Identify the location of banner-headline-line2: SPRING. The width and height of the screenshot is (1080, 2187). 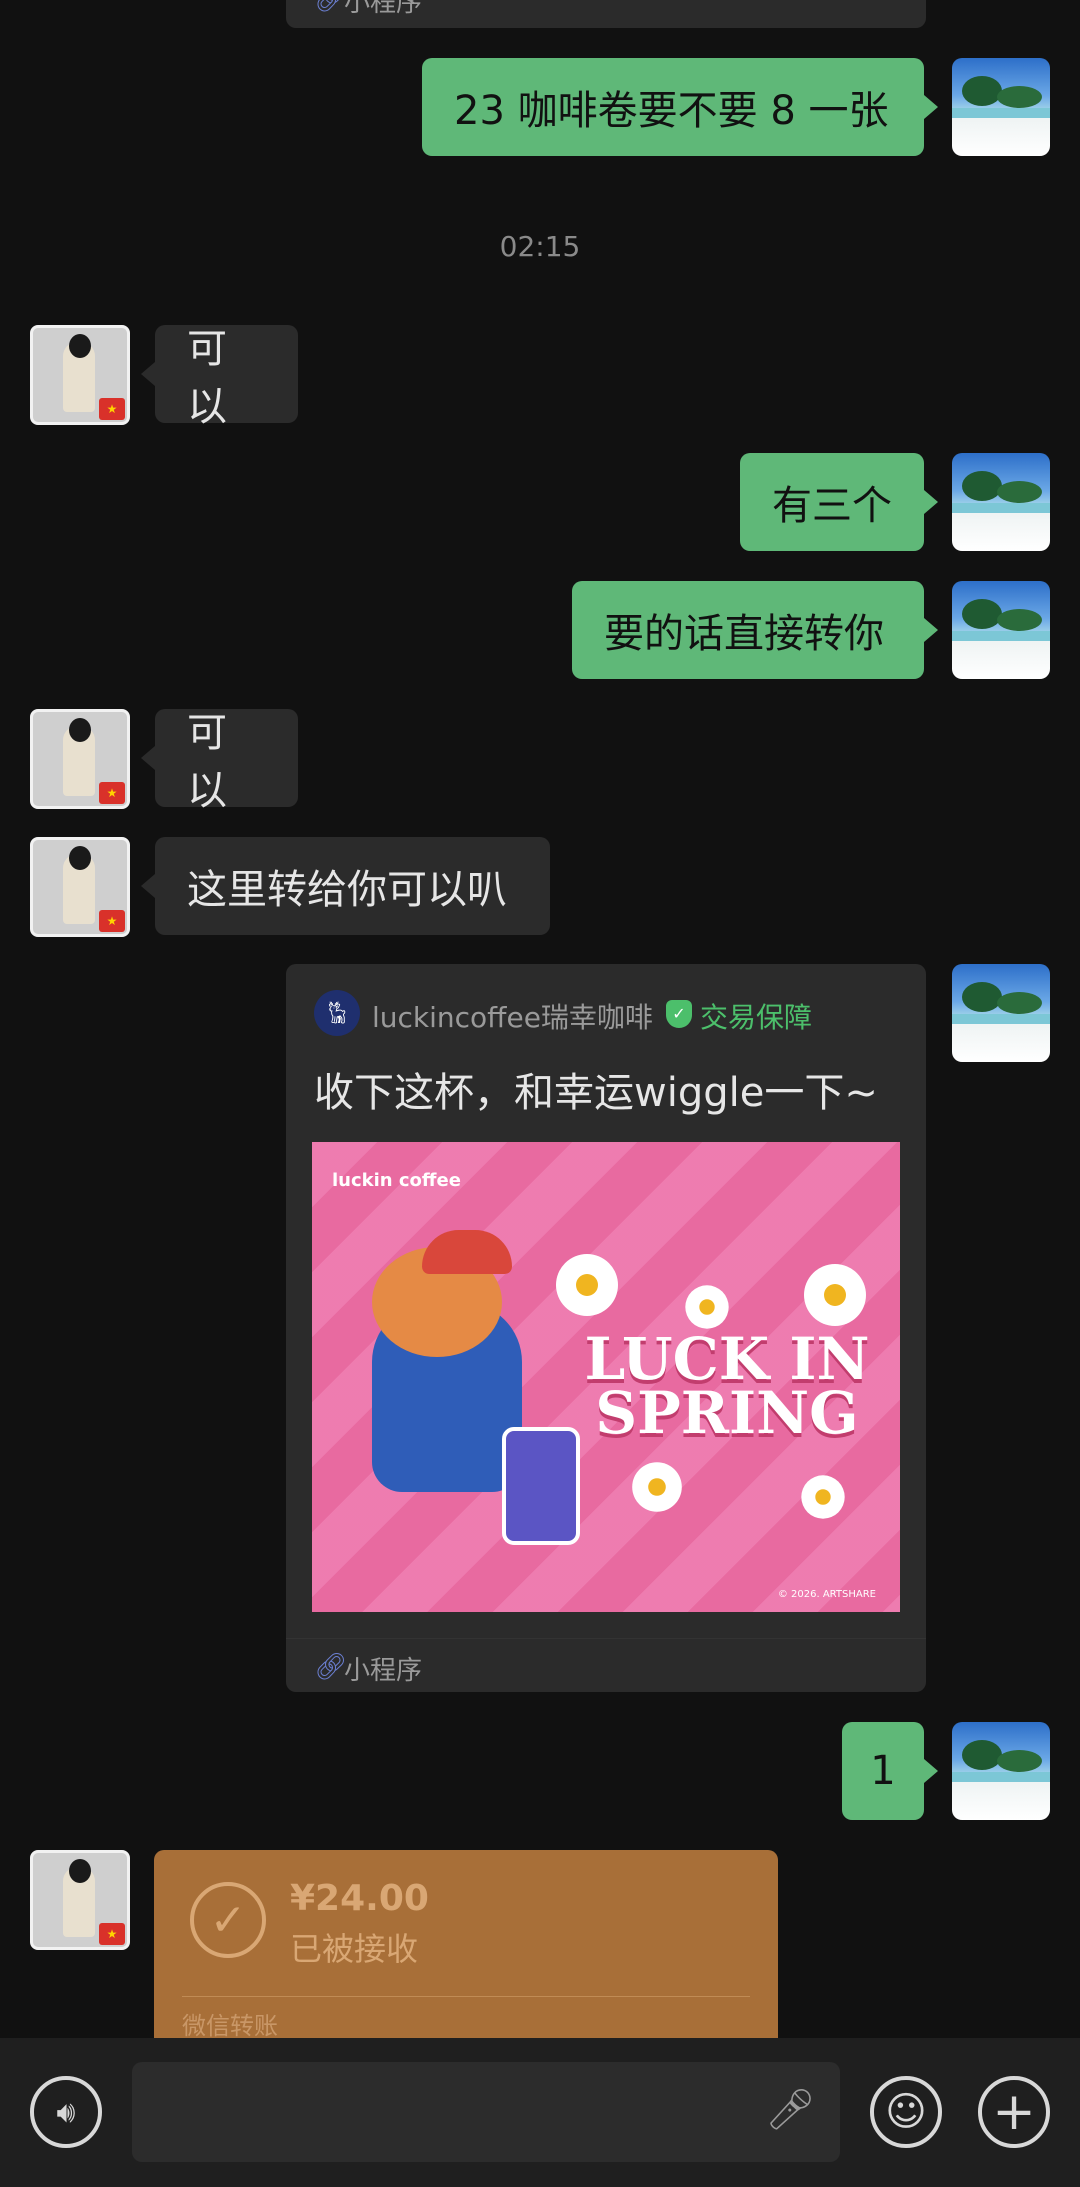
(727, 1413).